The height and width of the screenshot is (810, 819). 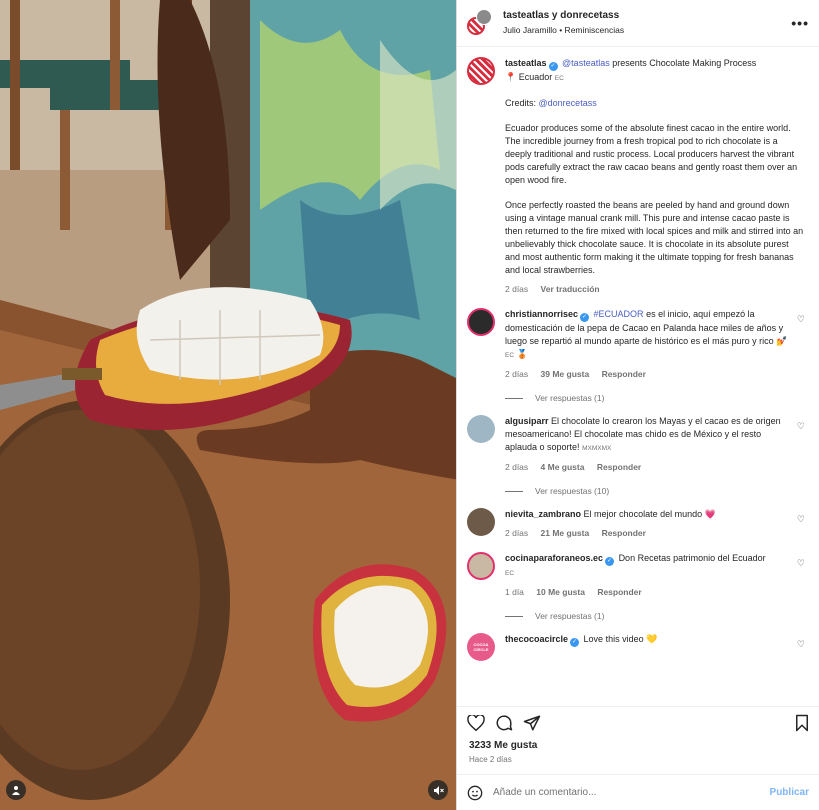 I want to click on likes-count: 3233 Me gusta, so click(x=638, y=744).